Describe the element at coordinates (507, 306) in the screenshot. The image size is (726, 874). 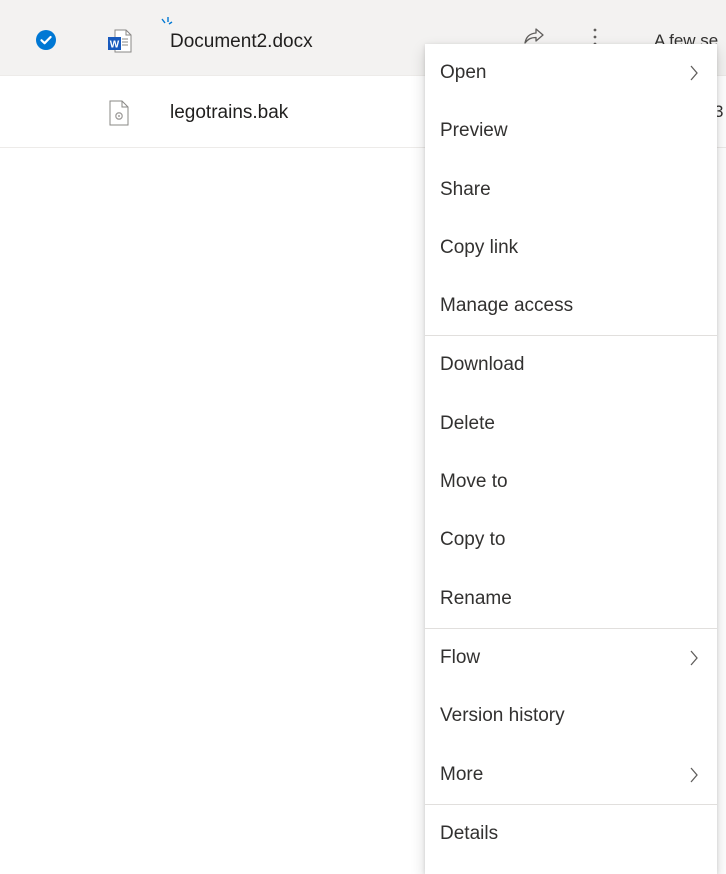
I see `menu-item-label: Manage access` at that location.